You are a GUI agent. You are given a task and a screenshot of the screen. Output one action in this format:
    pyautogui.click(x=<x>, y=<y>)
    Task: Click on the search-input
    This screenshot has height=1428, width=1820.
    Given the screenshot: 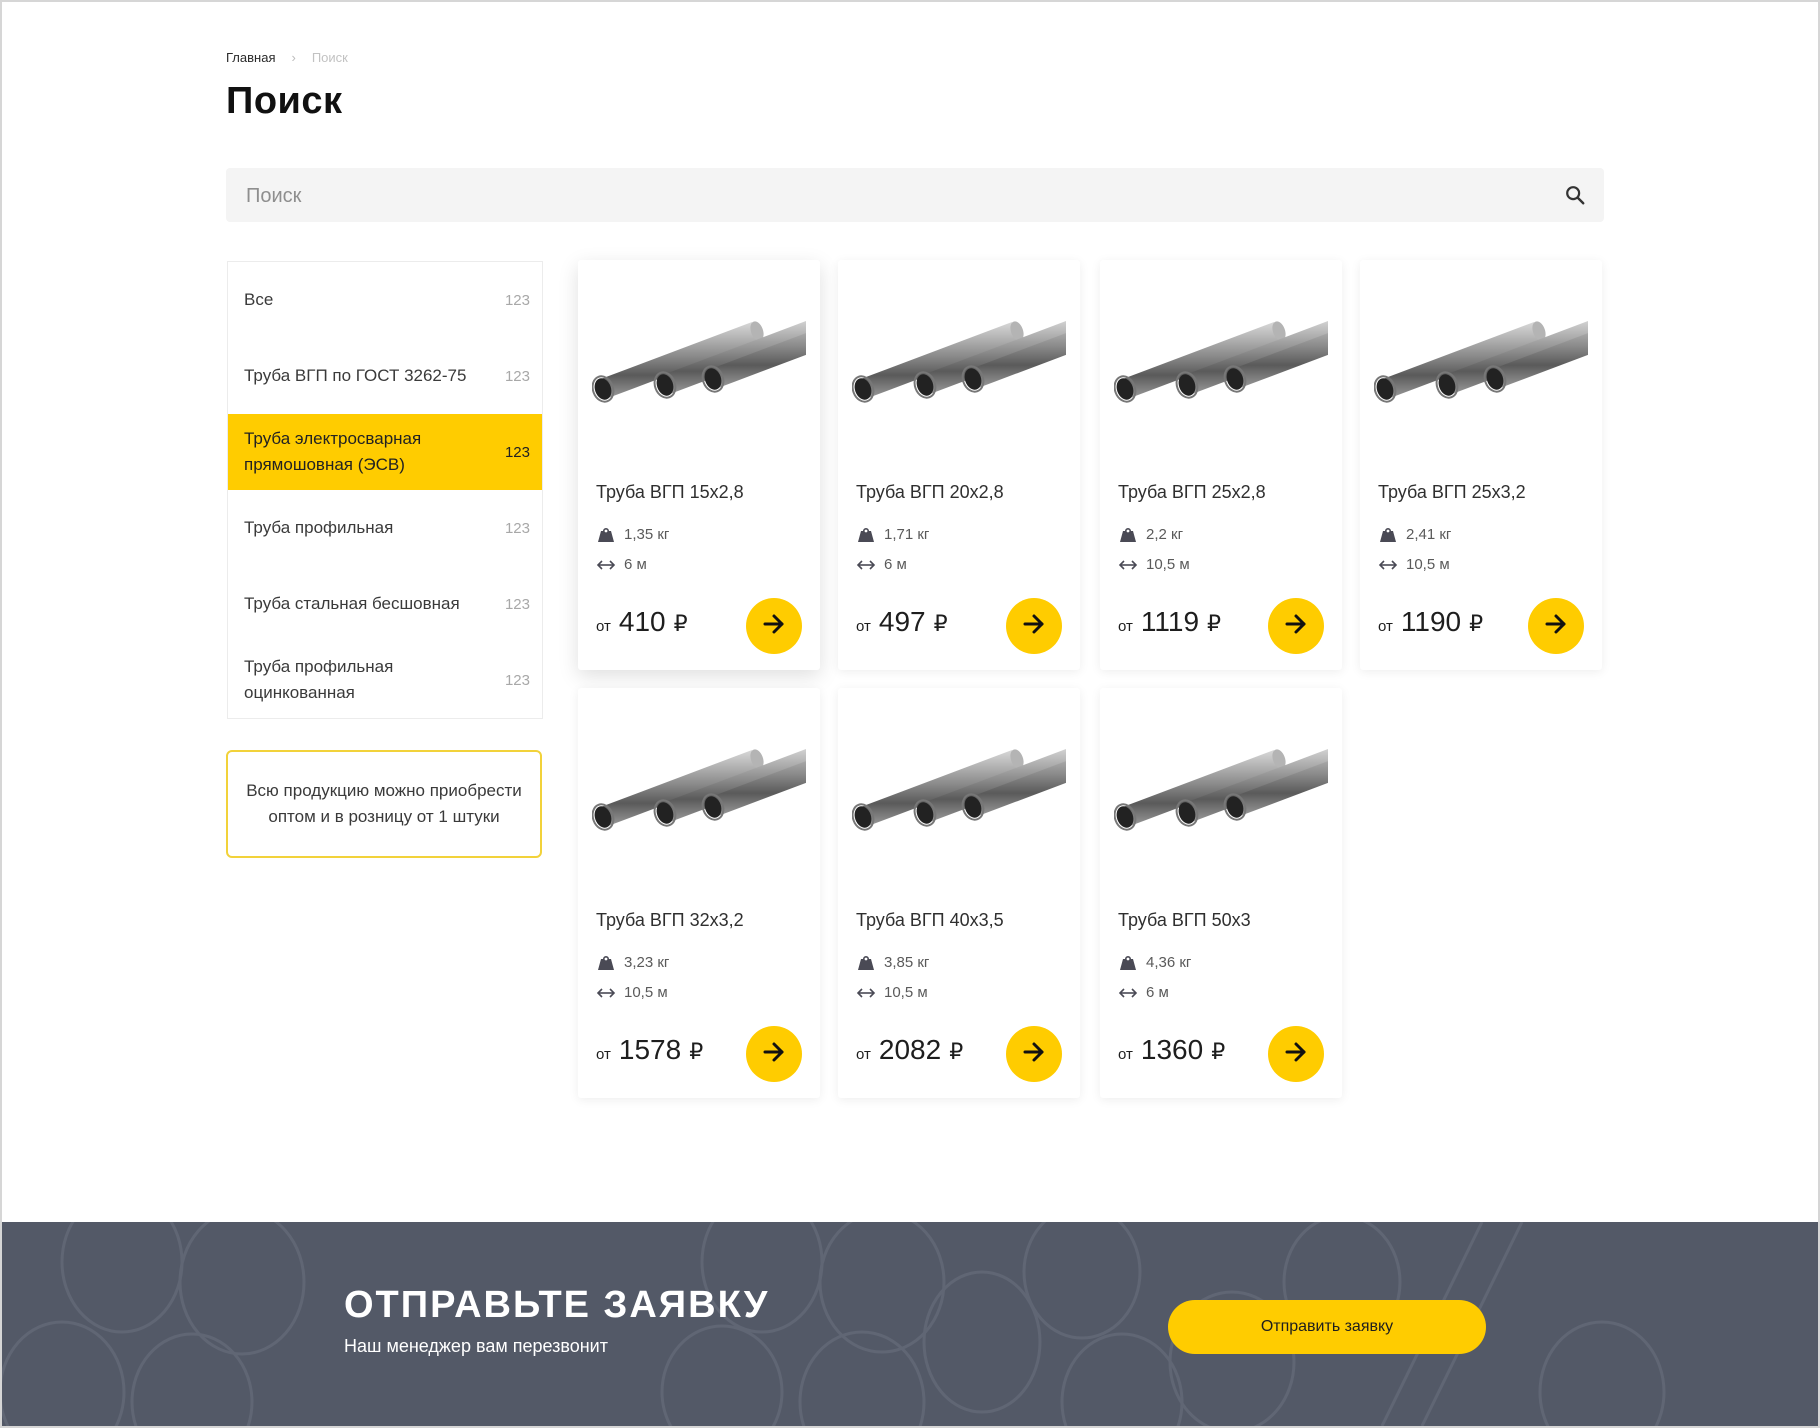 What is the action you would take?
    pyautogui.click(x=896, y=196)
    